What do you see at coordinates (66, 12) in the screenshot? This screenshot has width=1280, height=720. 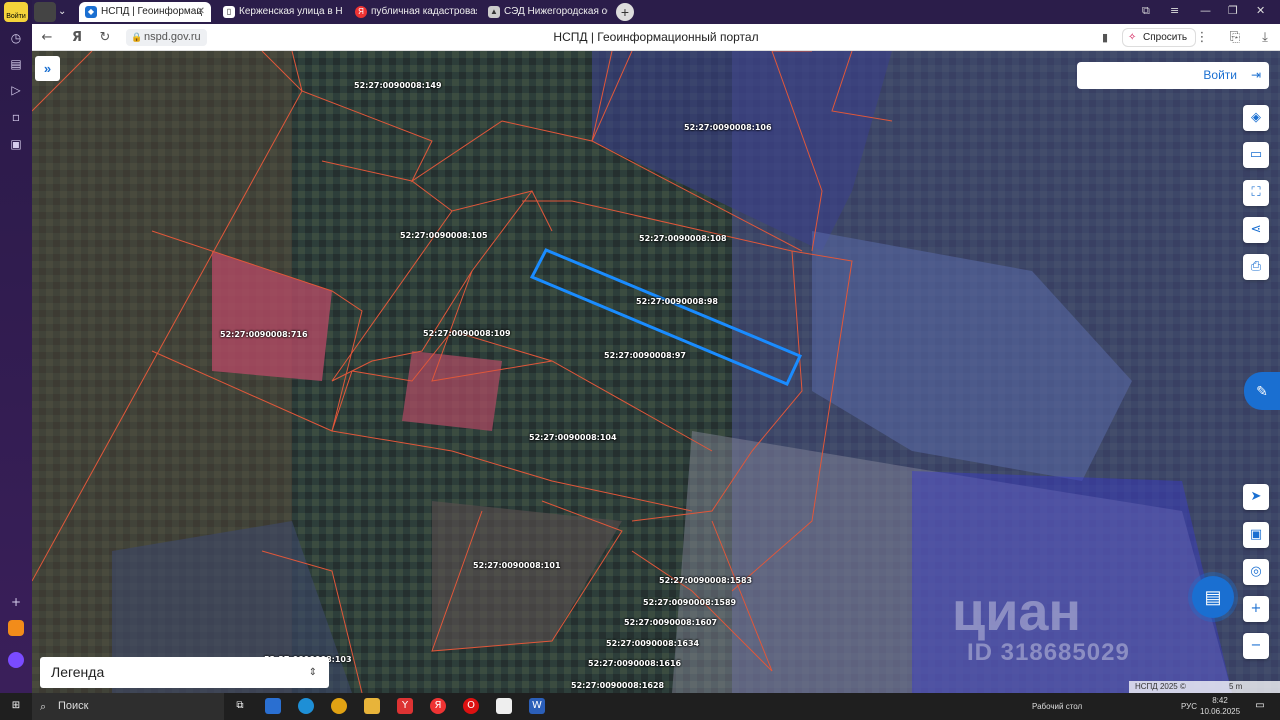 I see `chevron-down-icon: ⌄` at bounding box center [66, 12].